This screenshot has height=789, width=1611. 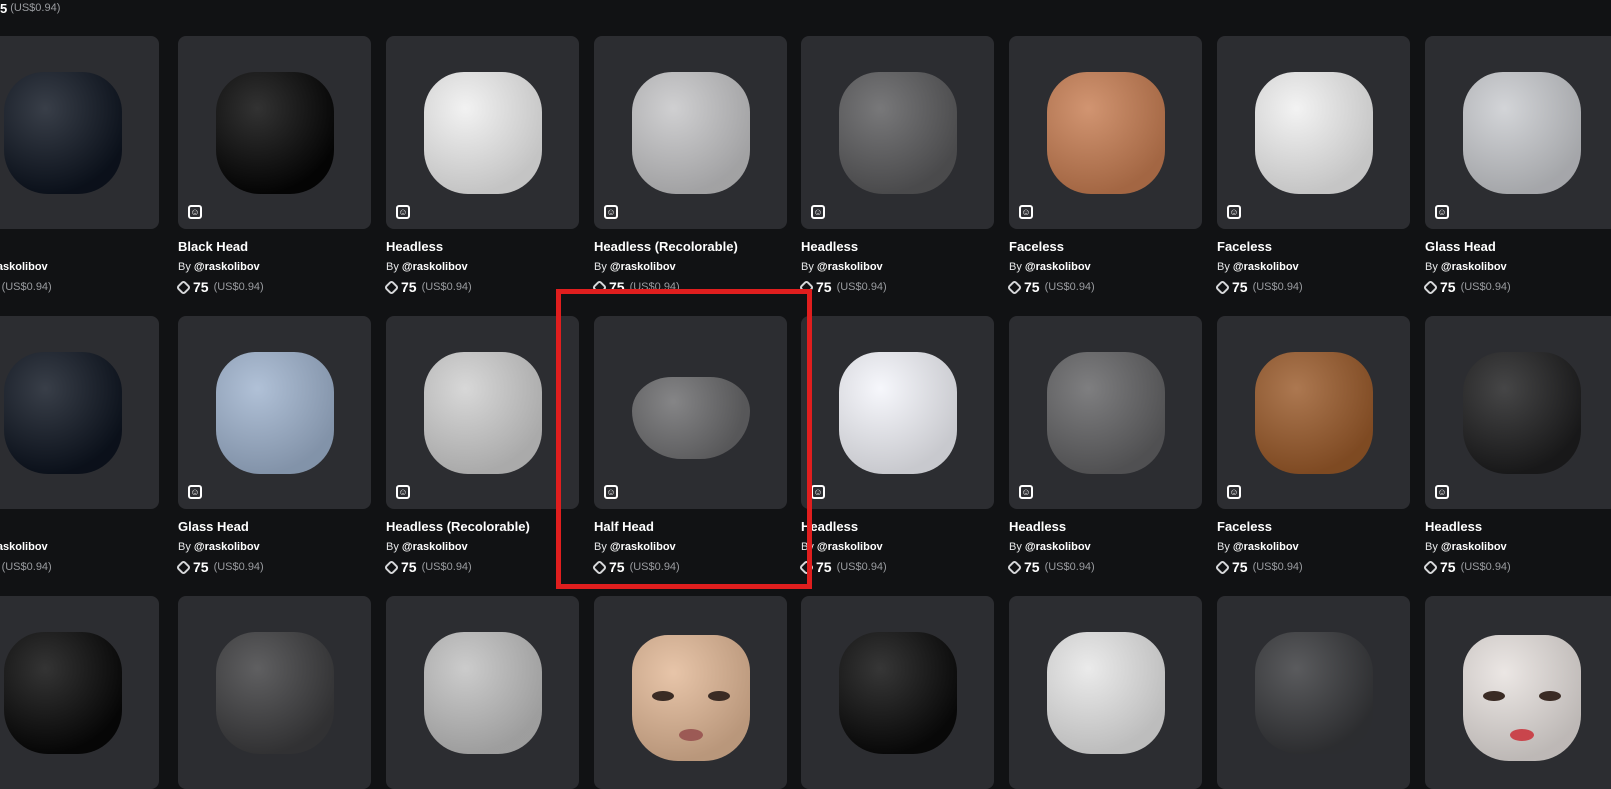 What do you see at coordinates (690, 527) in the screenshot?
I see `item-name: Half Head` at bounding box center [690, 527].